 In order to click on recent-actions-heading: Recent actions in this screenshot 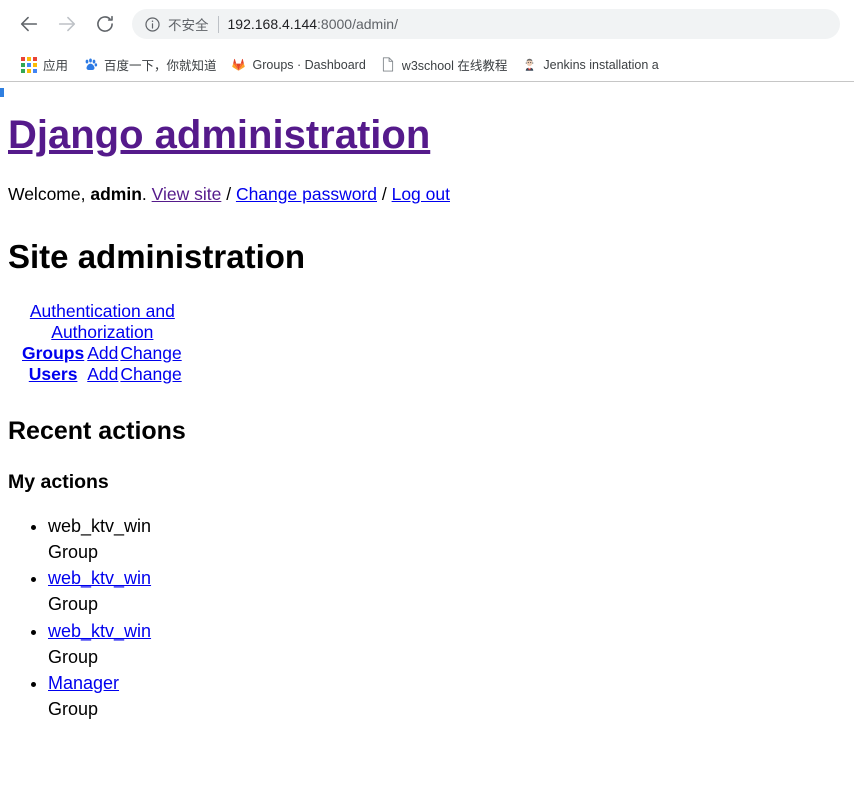, I will do `click(97, 431)`.